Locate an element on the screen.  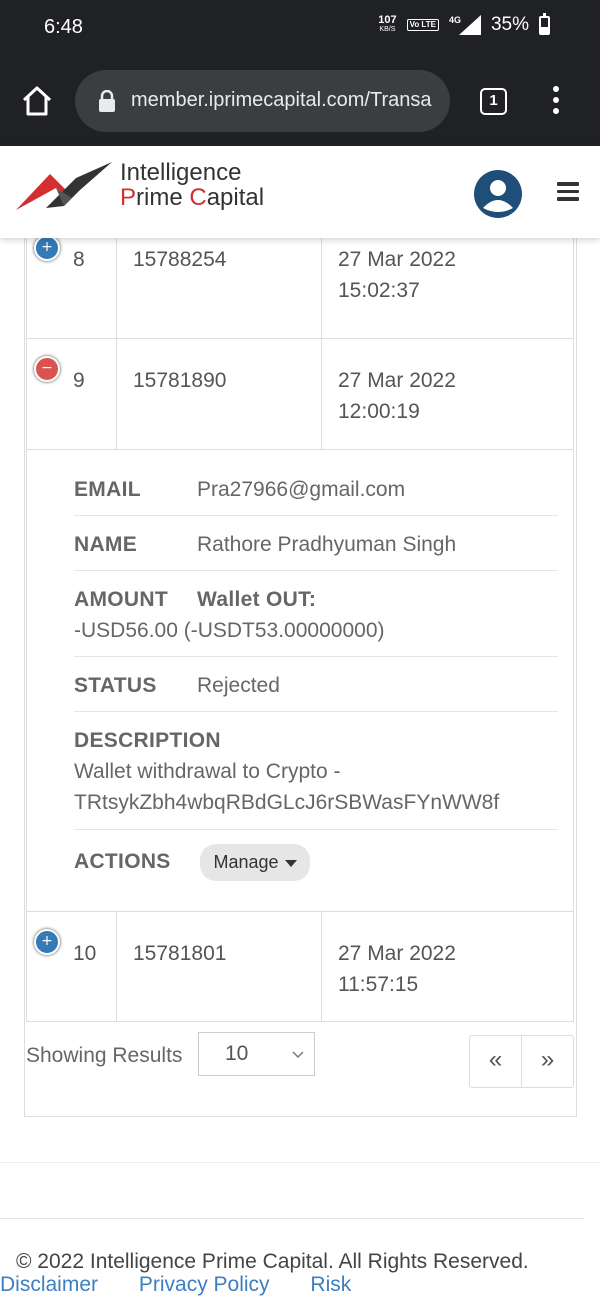
status-value: Rejected is located at coordinates (238, 685).